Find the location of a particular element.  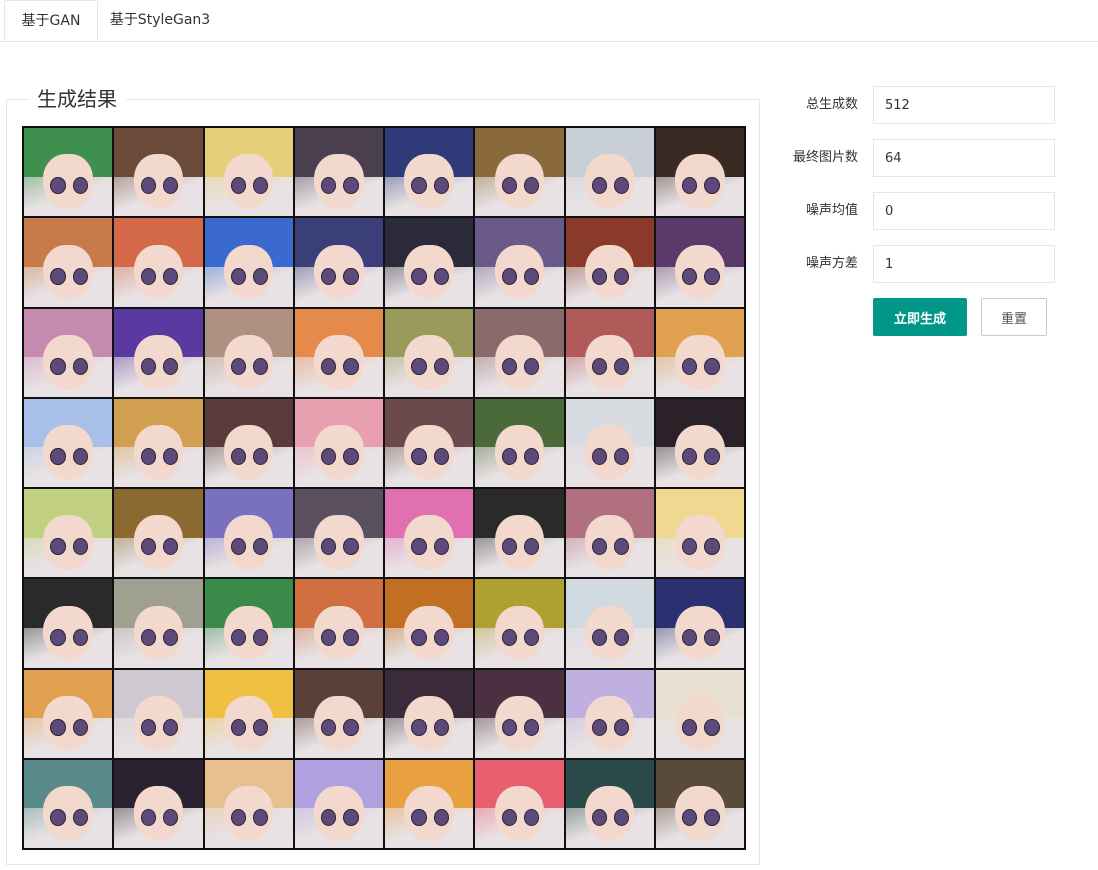

tab-bar: 基于GAN 基于StyleGan3 is located at coordinates (549, 21).